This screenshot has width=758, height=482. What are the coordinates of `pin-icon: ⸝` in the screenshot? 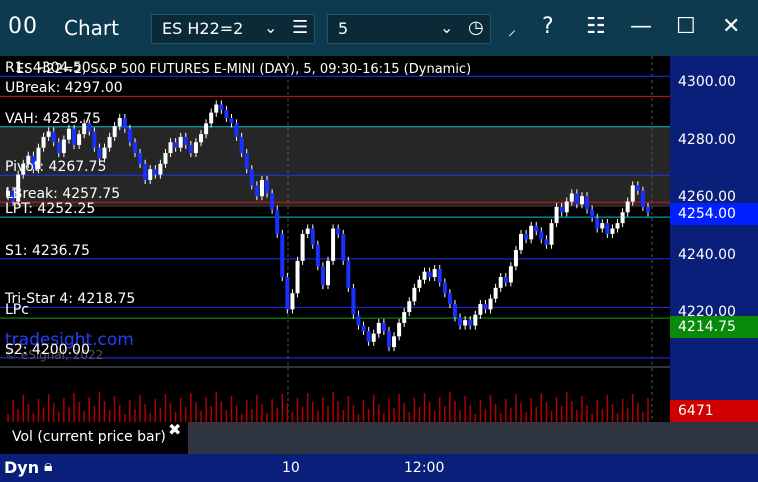 It's located at (512, 29).